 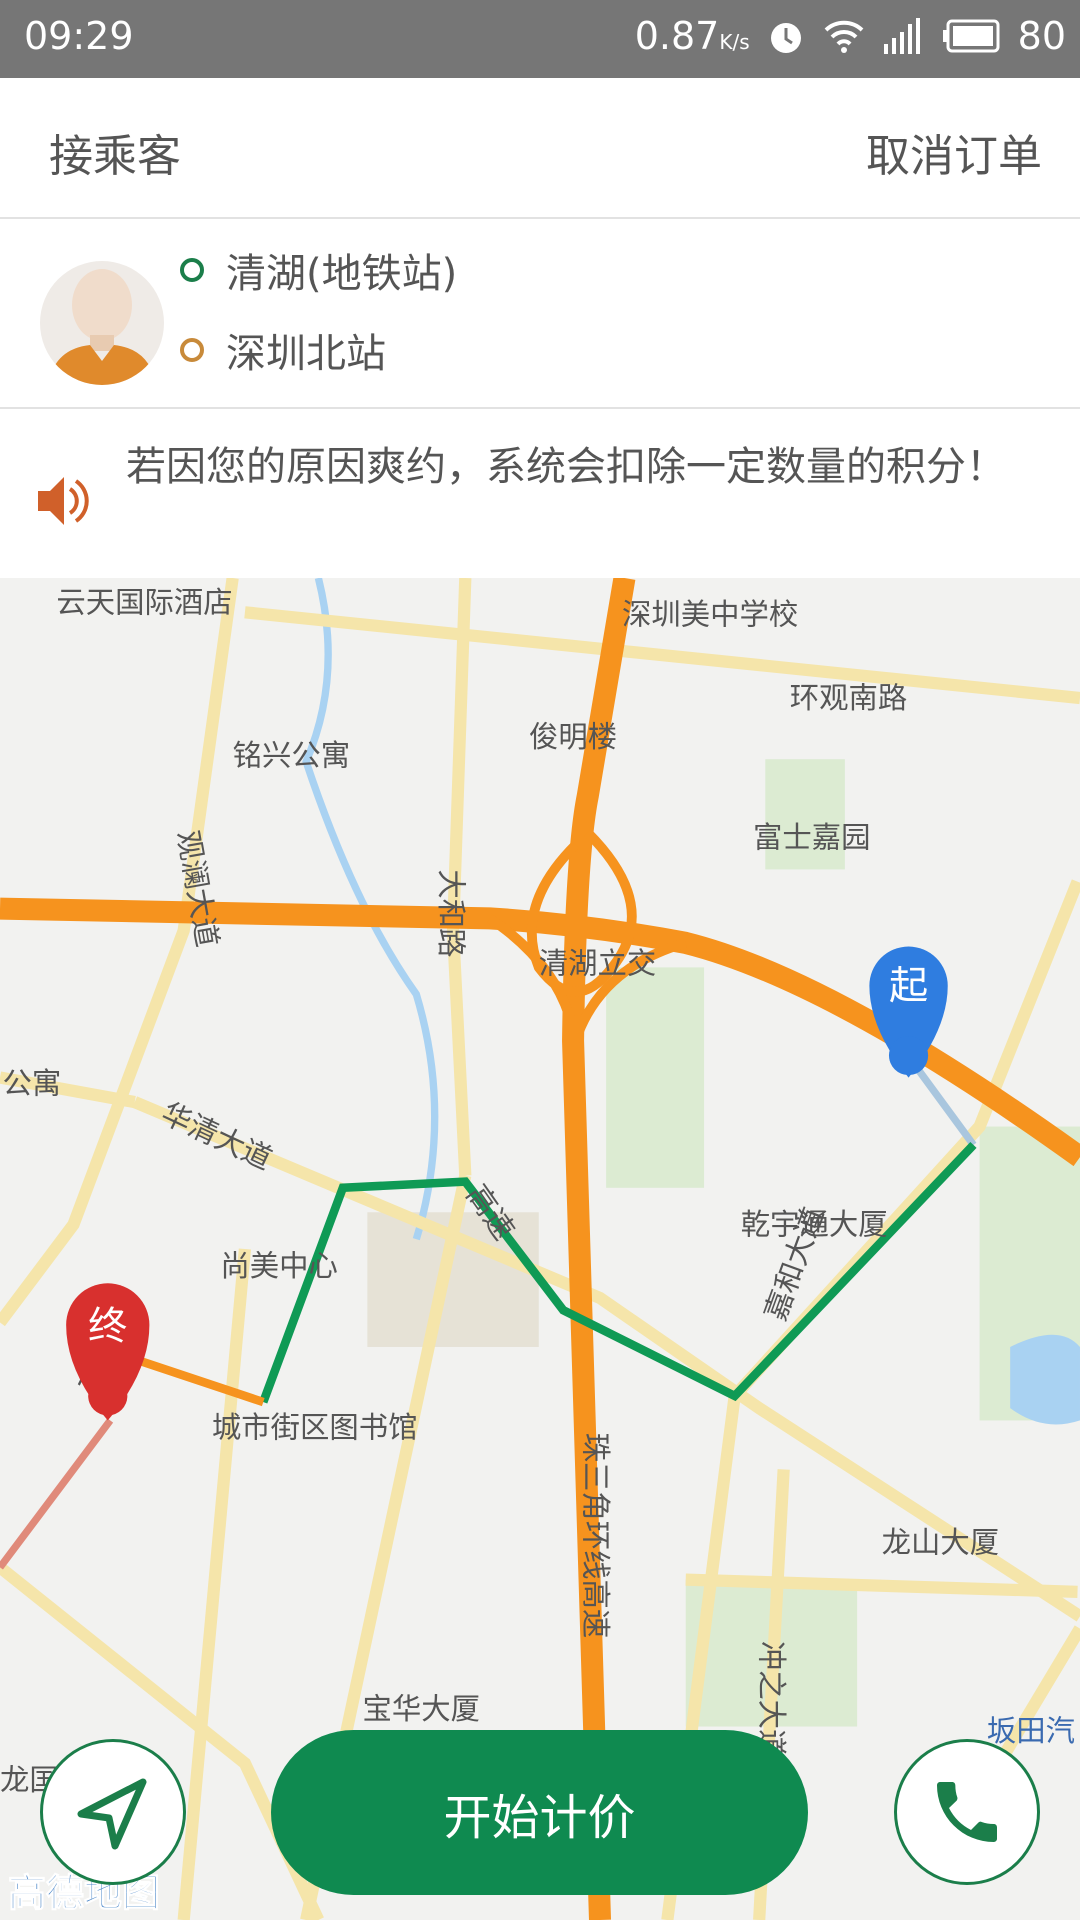 I want to click on destination-dot-icon, so click(x=192, y=350).